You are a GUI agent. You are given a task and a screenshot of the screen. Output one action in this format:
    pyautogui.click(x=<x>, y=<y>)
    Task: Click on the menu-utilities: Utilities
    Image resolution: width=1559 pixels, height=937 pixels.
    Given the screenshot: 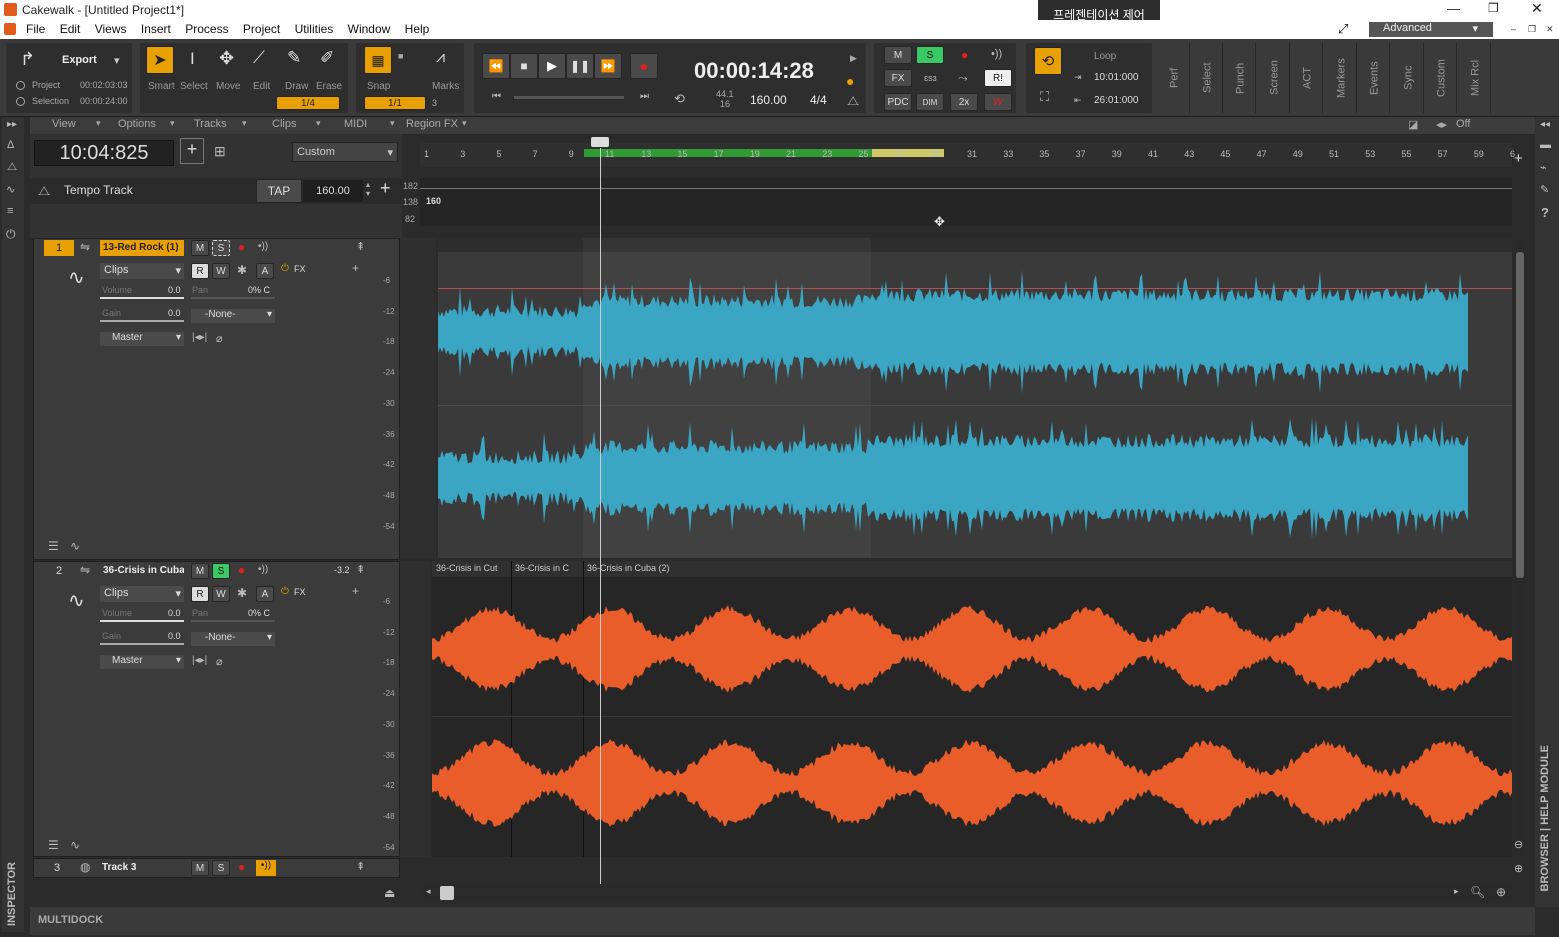 What is the action you would take?
    pyautogui.click(x=314, y=29)
    